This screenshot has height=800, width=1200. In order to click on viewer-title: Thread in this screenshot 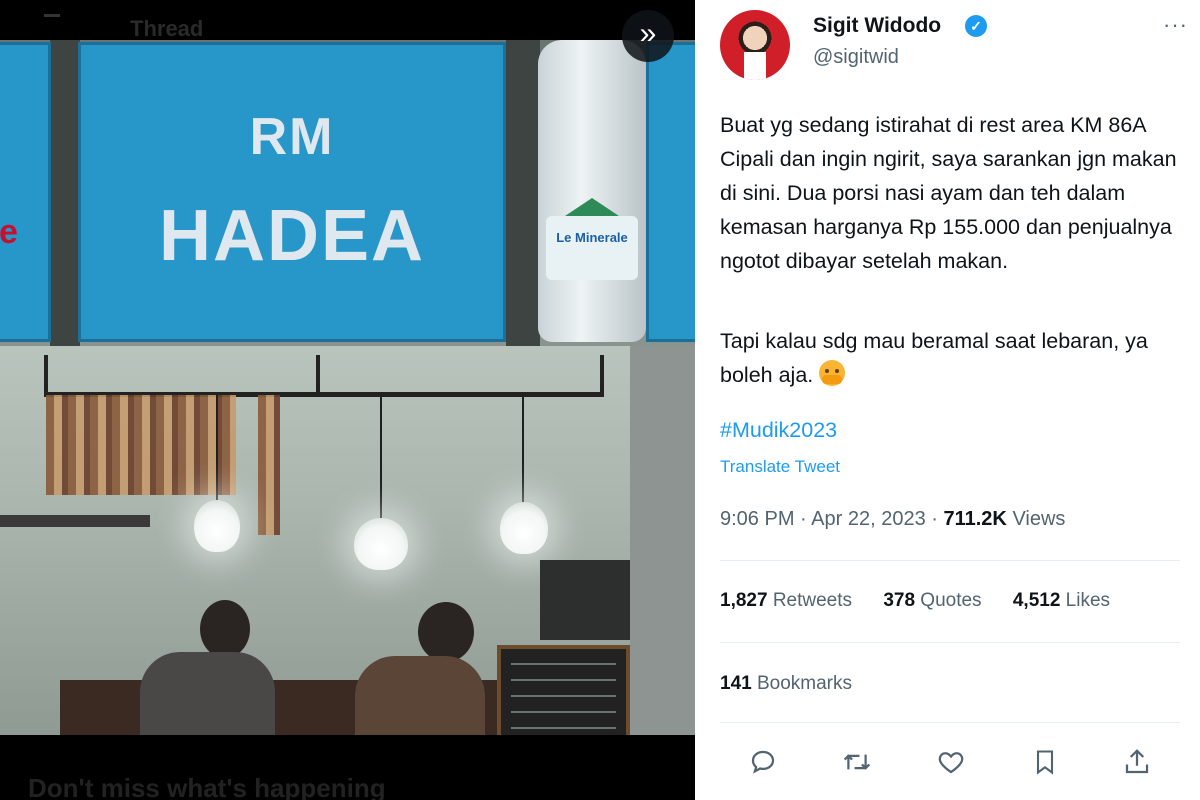, I will do `click(167, 28)`.